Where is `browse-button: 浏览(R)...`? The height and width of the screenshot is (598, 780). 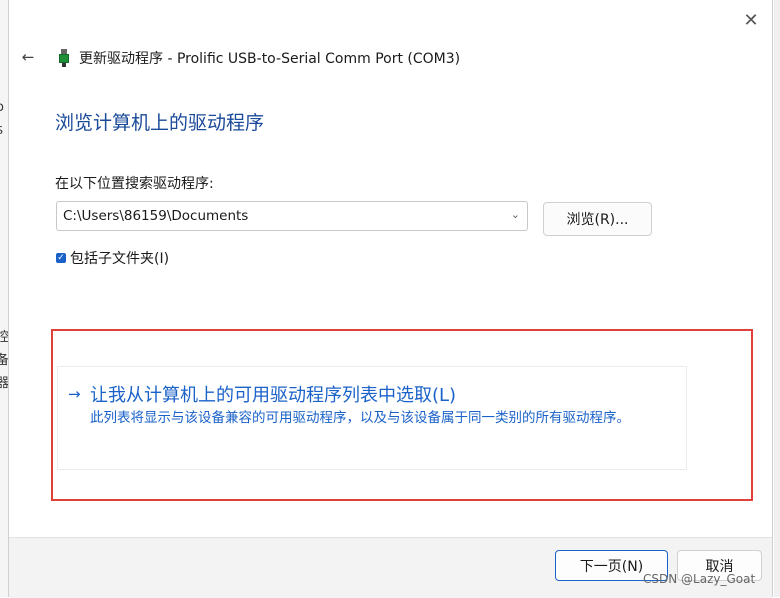 browse-button: 浏览(R)... is located at coordinates (597, 219).